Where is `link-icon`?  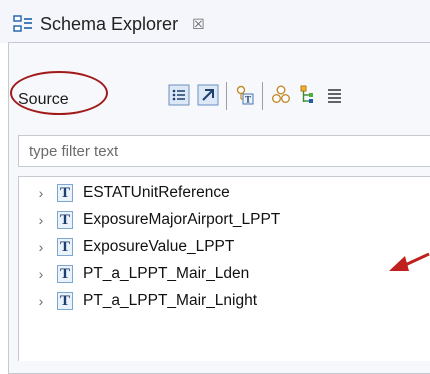
link-icon is located at coordinates (281, 94).